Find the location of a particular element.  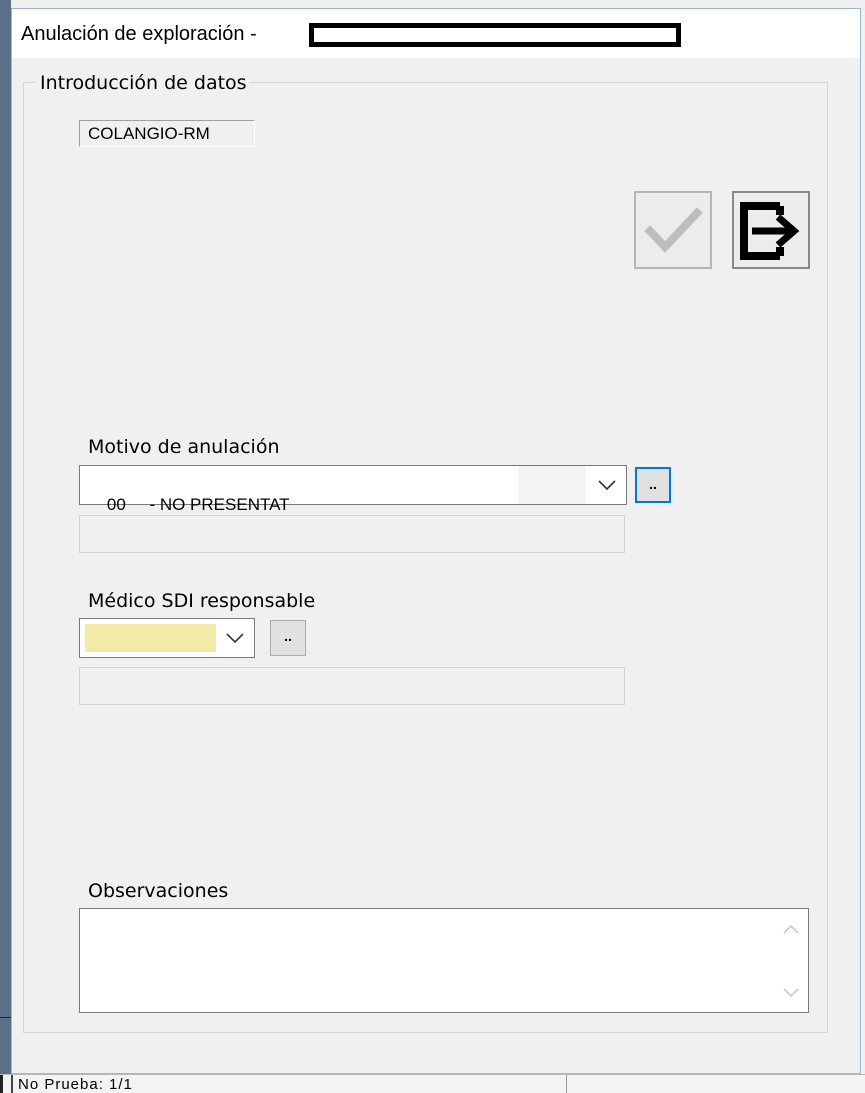

groupbox-legend: Introducción de datos is located at coordinates (143, 83).